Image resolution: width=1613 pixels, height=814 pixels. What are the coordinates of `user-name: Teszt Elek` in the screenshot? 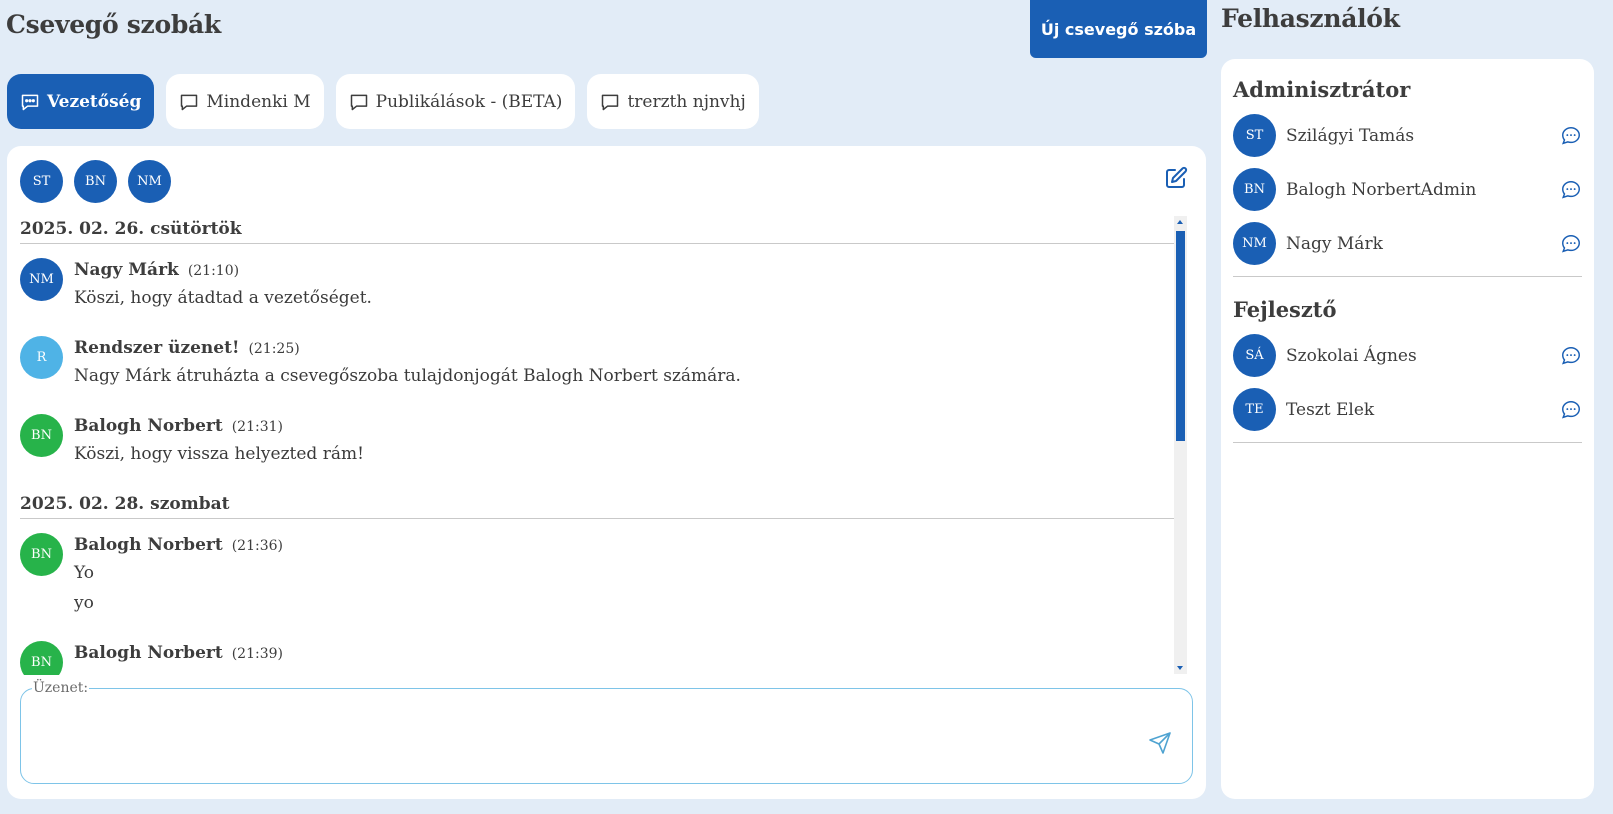 It's located at (1330, 409).